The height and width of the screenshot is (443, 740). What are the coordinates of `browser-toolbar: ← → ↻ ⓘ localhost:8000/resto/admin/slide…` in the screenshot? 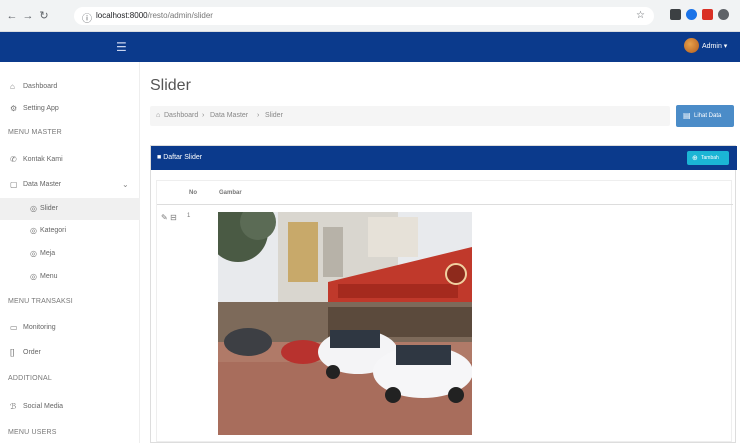 It's located at (370, 16).